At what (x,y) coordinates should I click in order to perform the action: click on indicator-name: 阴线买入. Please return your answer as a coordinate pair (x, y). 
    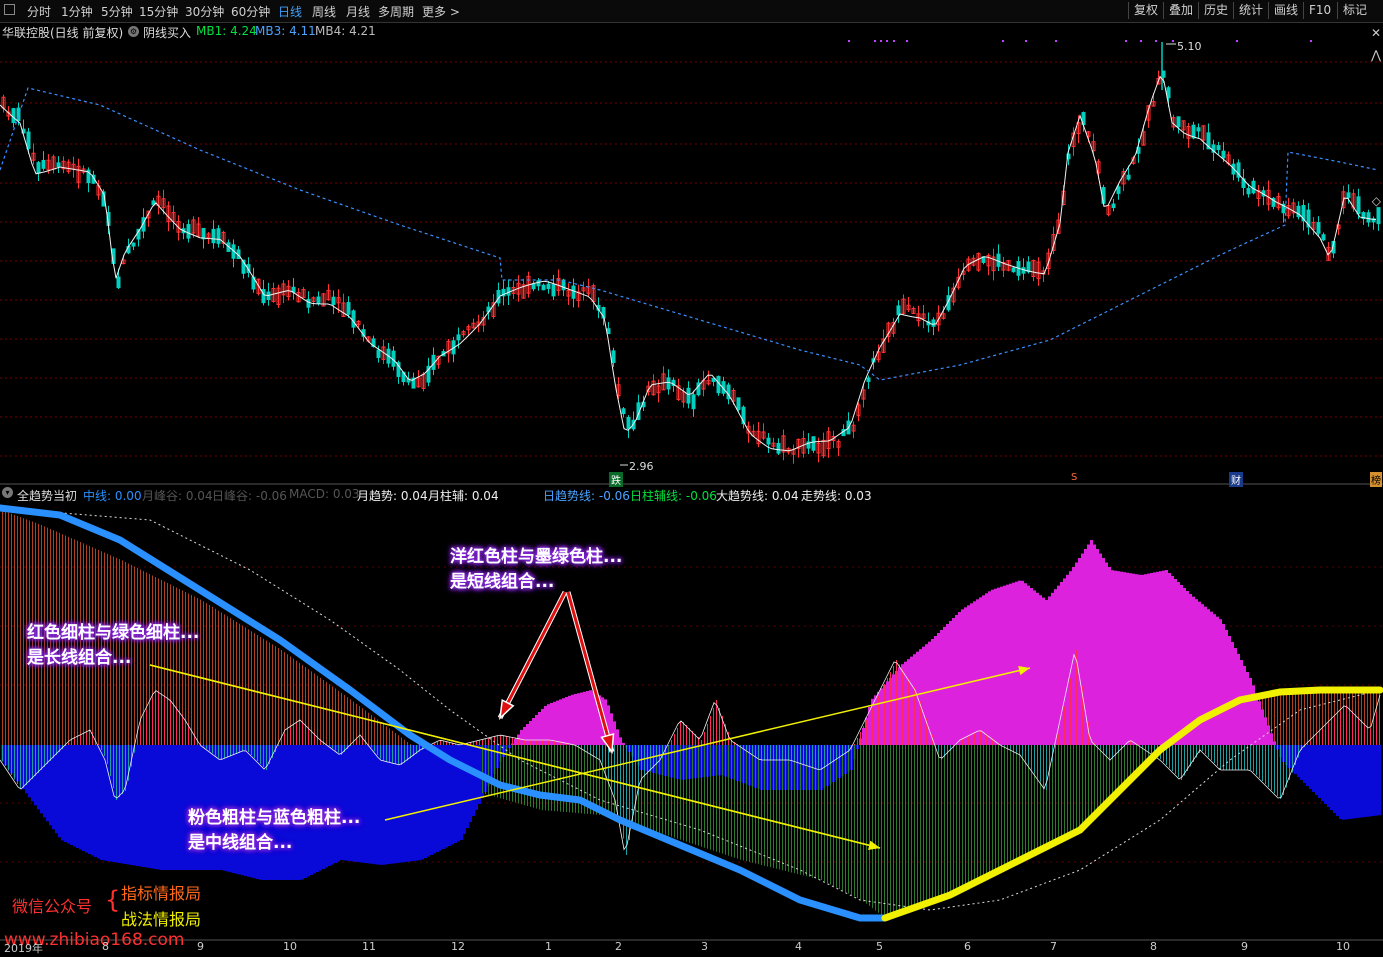
    Looking at the image, I should click on (167, 32).